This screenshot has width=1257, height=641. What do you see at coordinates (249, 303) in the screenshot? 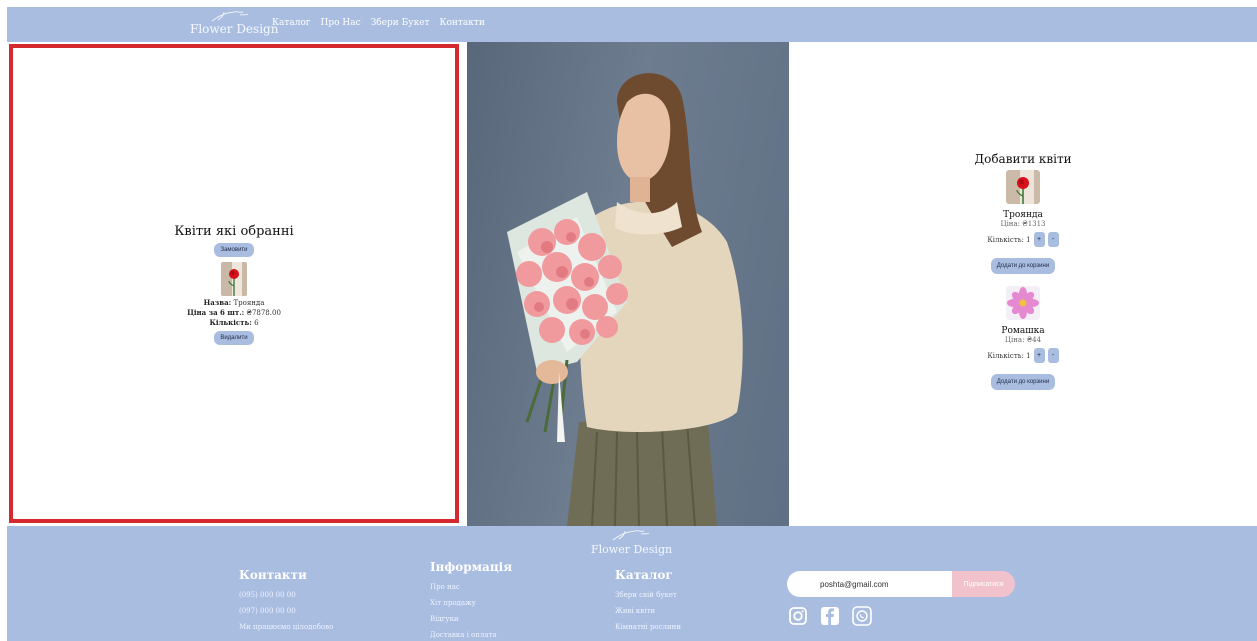
I see `item-name: Троянда` at bounding box center [249, 303].